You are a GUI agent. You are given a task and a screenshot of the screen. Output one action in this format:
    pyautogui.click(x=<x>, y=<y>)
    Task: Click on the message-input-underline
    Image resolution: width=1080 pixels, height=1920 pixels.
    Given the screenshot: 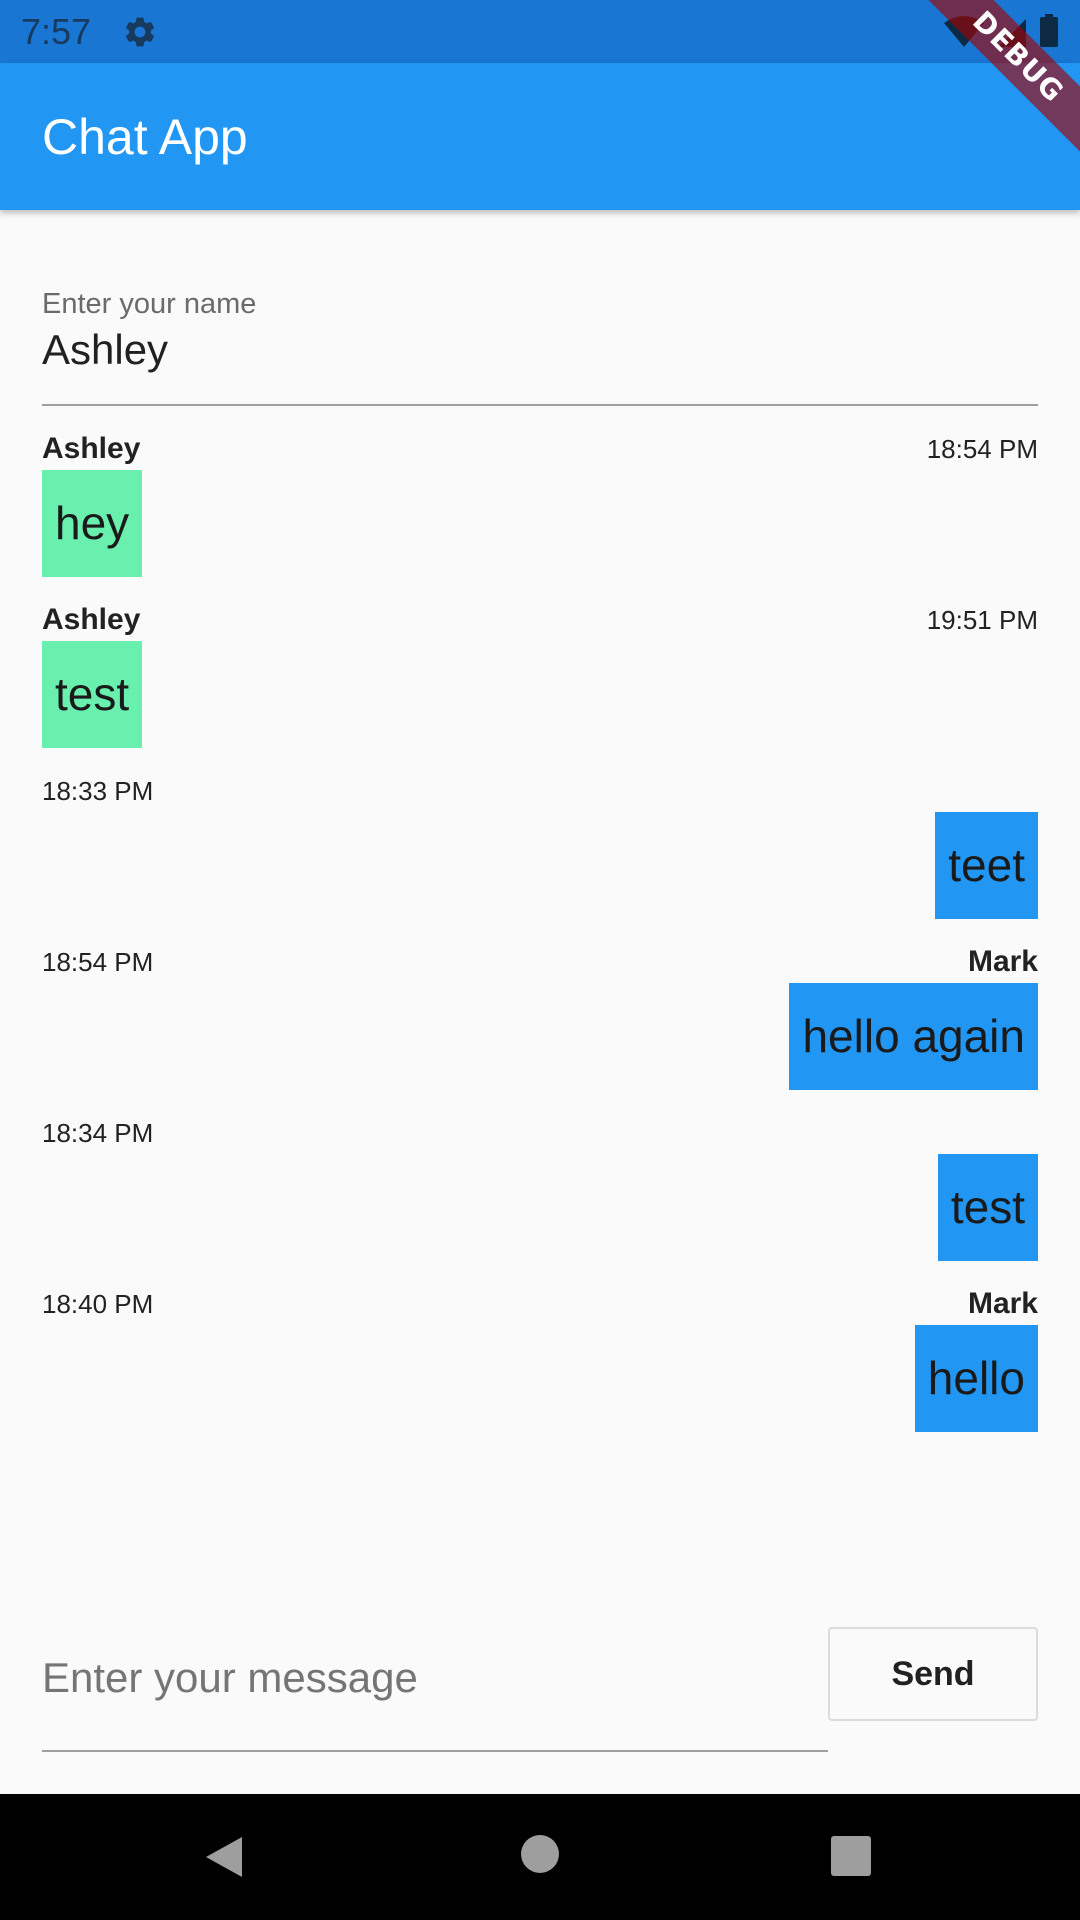 What is the action you would take?
    pyautogui.click(x=435, y=1751)
    